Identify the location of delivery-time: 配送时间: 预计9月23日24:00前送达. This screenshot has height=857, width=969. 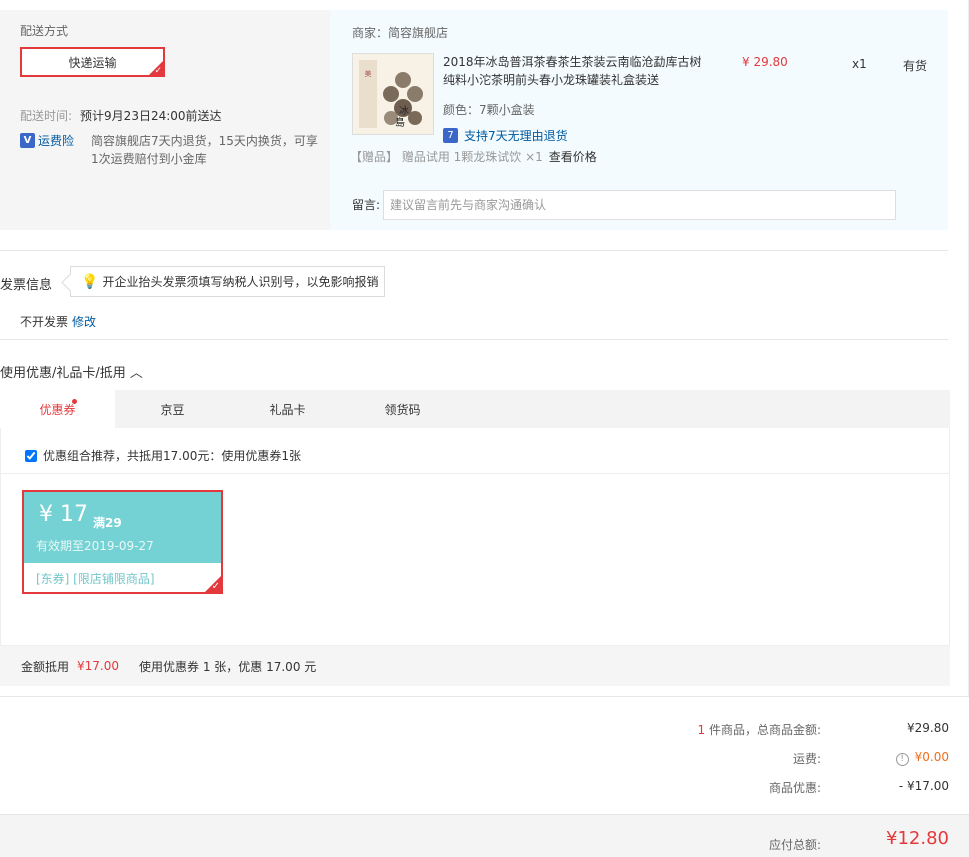
(121, 115).